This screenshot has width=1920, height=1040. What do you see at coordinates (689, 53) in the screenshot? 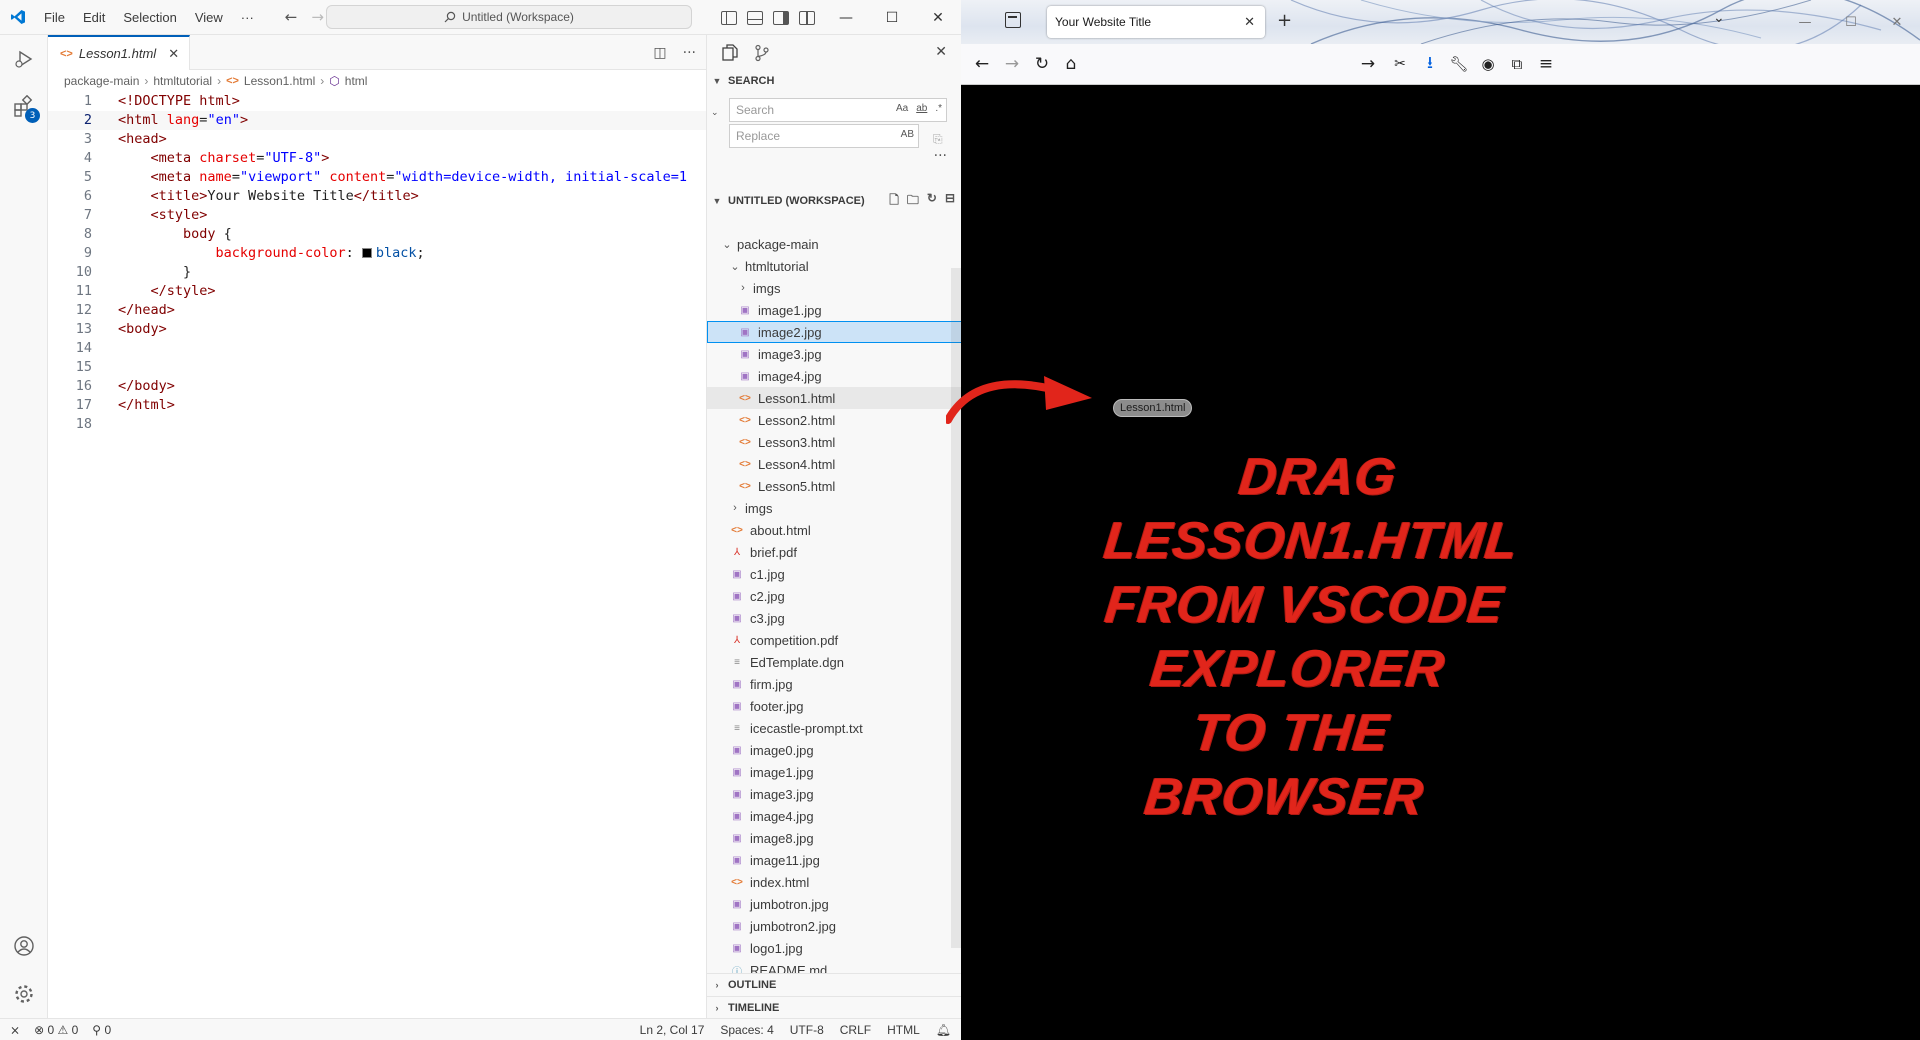
I see `more-actions-icon: ···` at bounding box center [689, 53].